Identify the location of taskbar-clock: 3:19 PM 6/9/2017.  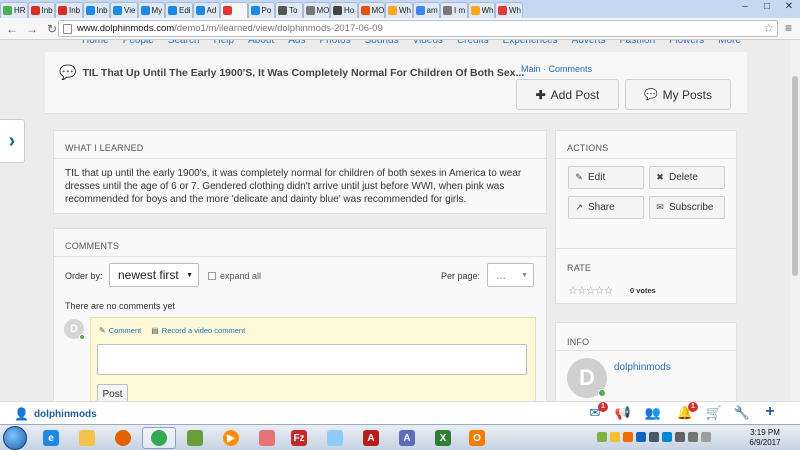
(765, 438).